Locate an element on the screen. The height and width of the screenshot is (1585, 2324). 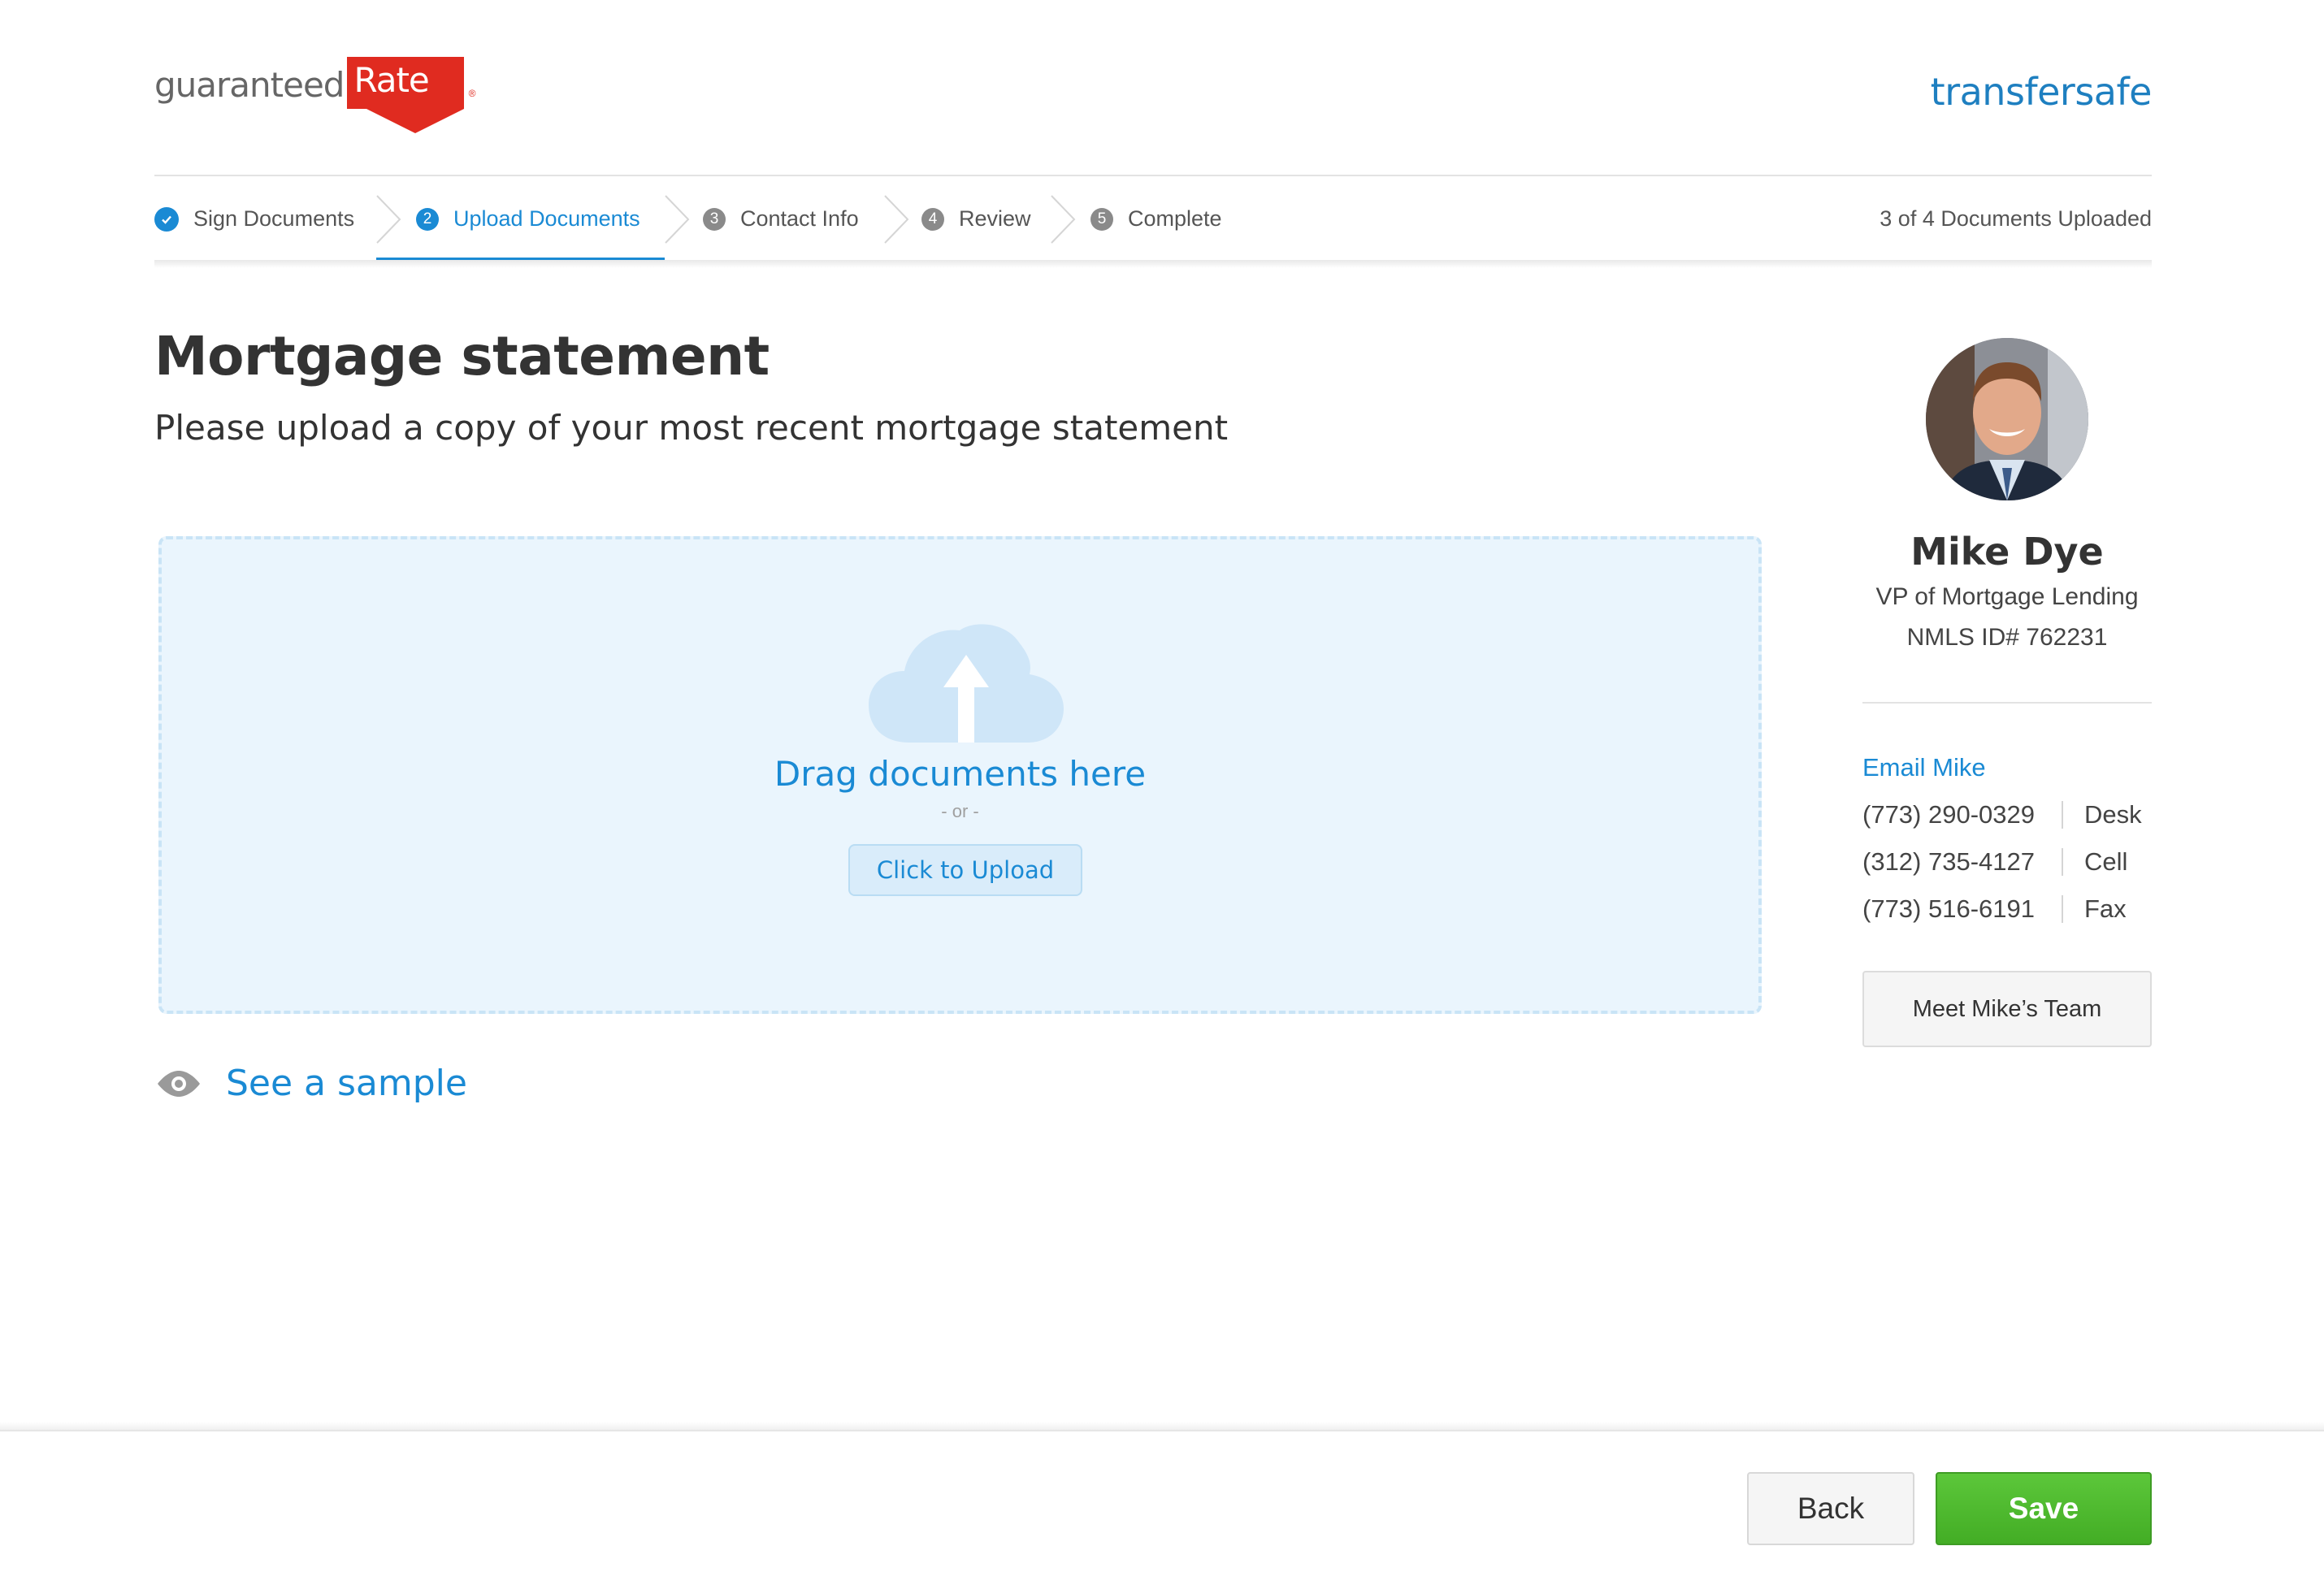
eye-icon is located at coordinates (179, 1083).